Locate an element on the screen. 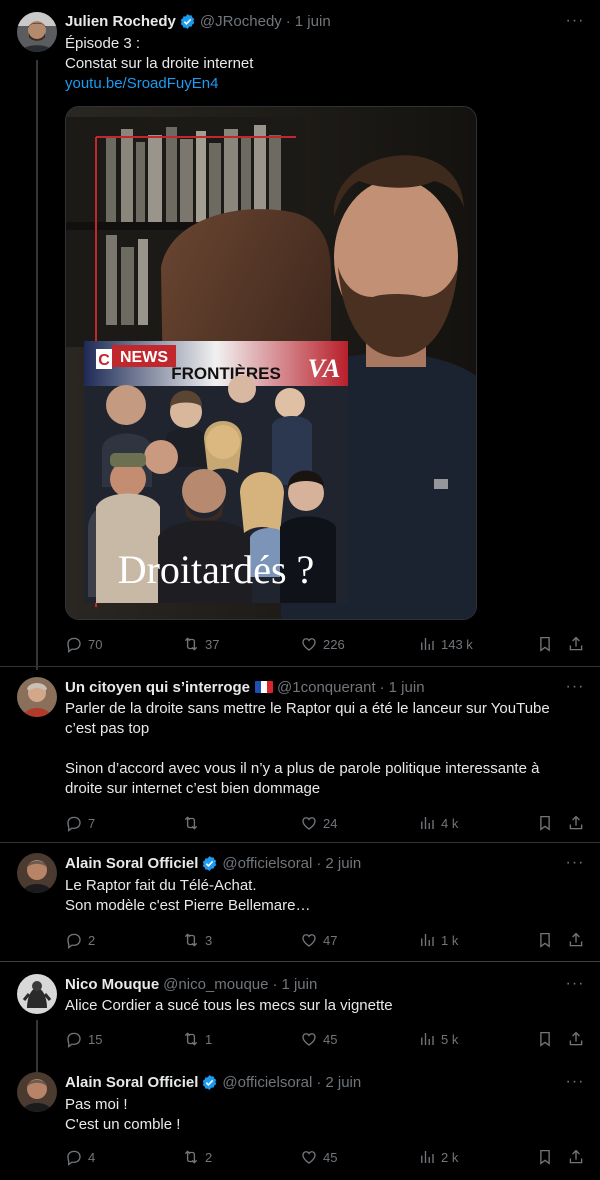 This screenshot has height=1180, width=600. reply-button: 70 is located at coordinates (83, 644).